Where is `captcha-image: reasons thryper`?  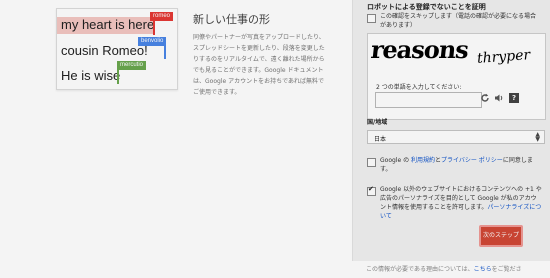
captcha-image: reasons thryper is located at coordinates (456, 57).